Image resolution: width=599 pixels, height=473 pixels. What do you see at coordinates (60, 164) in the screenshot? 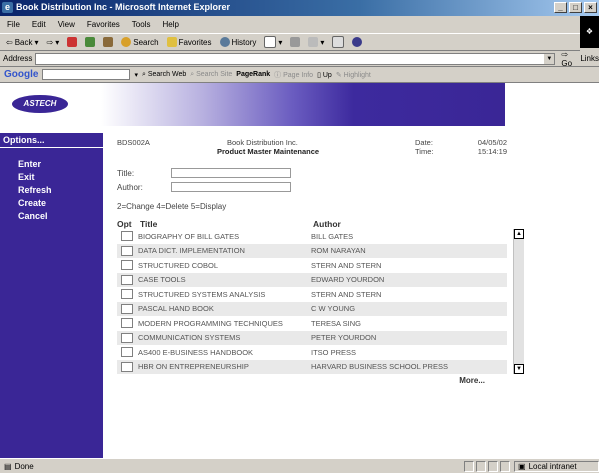
I see `sidebar-item-enter: Enter` at bounding box center [60, 164].